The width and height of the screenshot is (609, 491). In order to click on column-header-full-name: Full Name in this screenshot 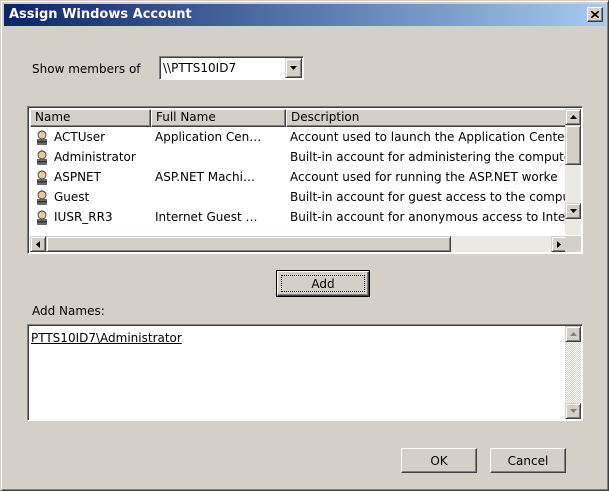, I will do `click(218, 118)`.